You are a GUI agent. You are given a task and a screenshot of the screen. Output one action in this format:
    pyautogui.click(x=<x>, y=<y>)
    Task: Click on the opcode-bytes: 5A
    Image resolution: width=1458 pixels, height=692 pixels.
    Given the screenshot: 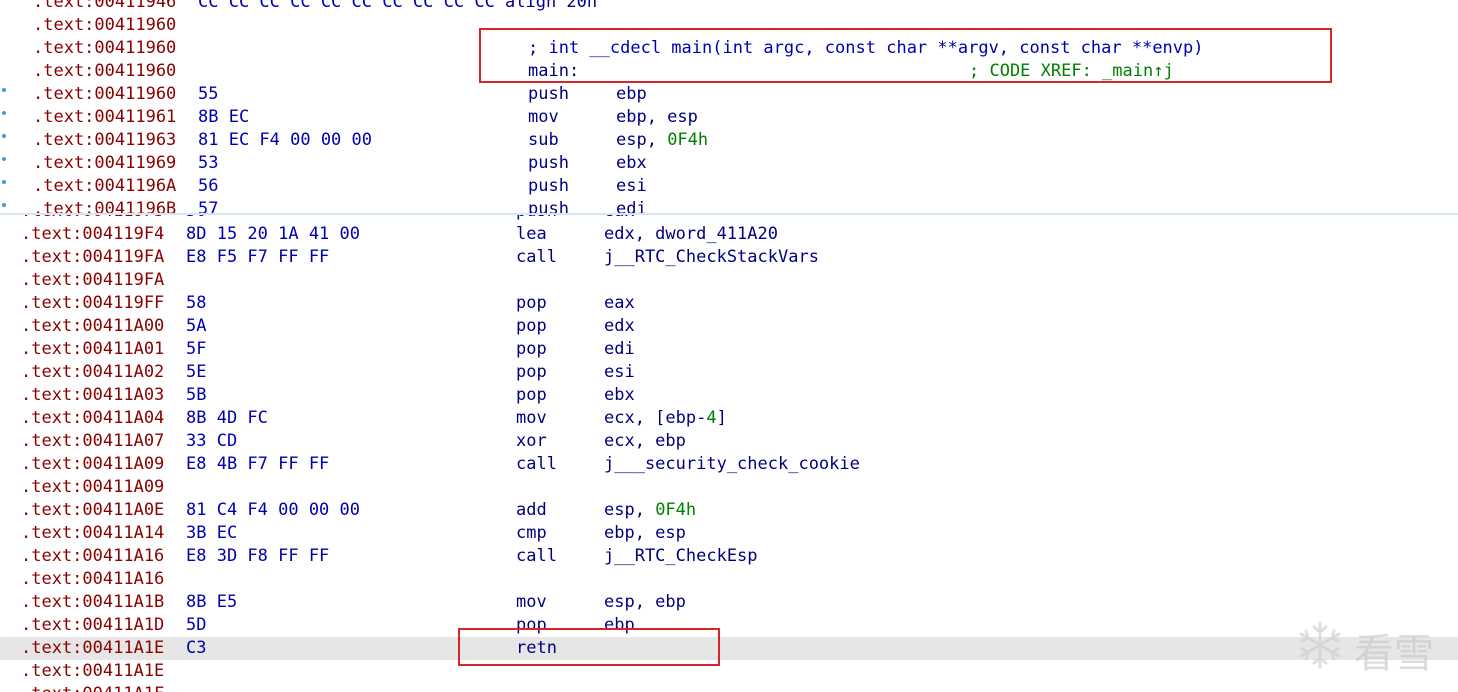 What is the action you would take?
    pyautogui.click(x=196, y=326)
    